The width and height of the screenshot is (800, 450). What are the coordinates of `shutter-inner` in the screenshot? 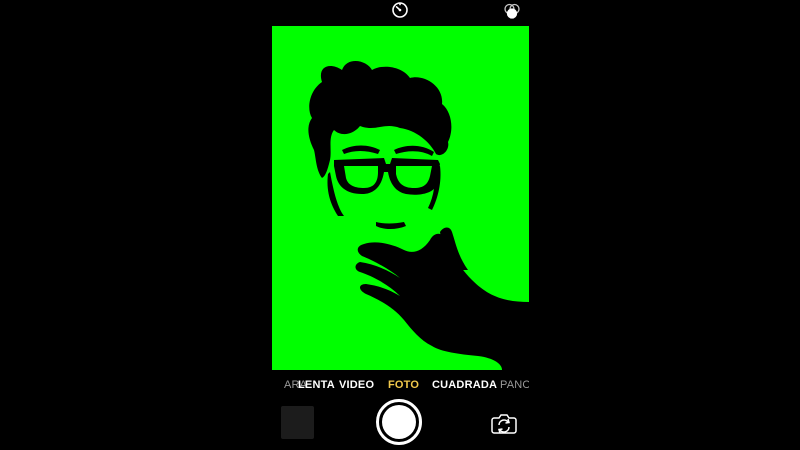 It's located at (399, 422).